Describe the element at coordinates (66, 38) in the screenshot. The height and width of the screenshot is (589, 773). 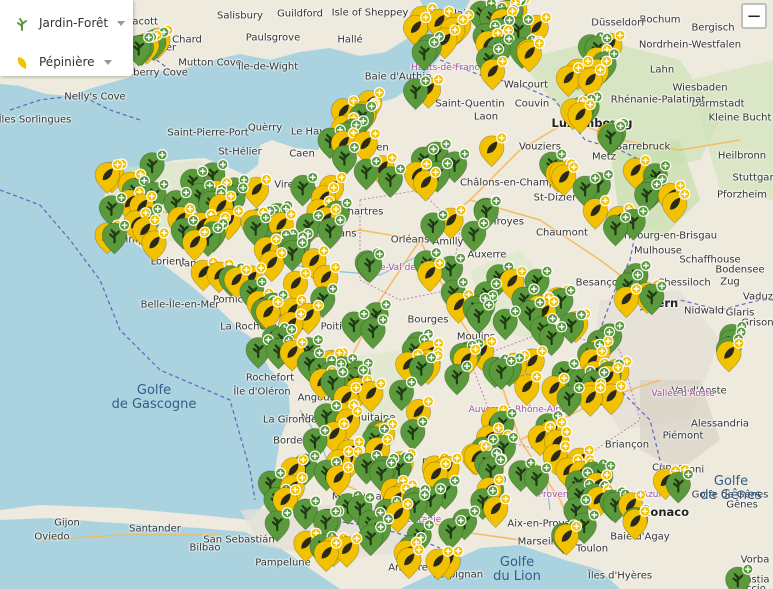
I see `legend-panel: Jardin-Forêt Pépinière` at that location.